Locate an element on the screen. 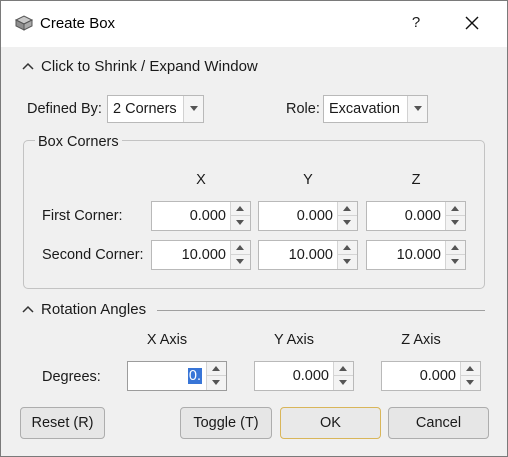 The image size is (508, 457). cancel-button: Cancel is located at coordinates (438, 423).